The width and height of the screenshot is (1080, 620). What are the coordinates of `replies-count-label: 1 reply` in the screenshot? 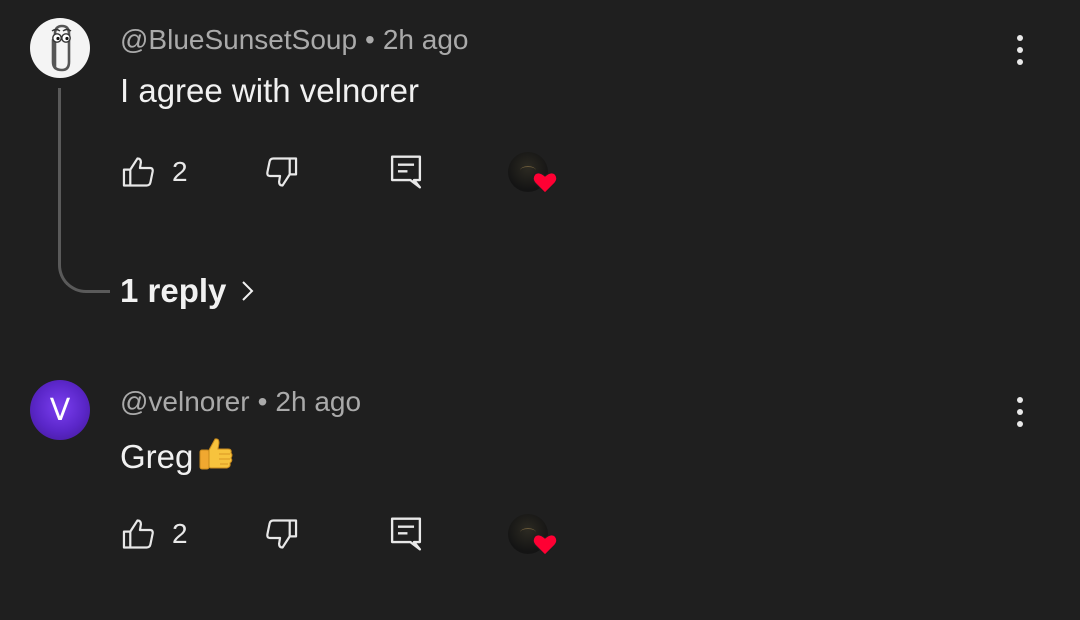 It's located at (173, 290).